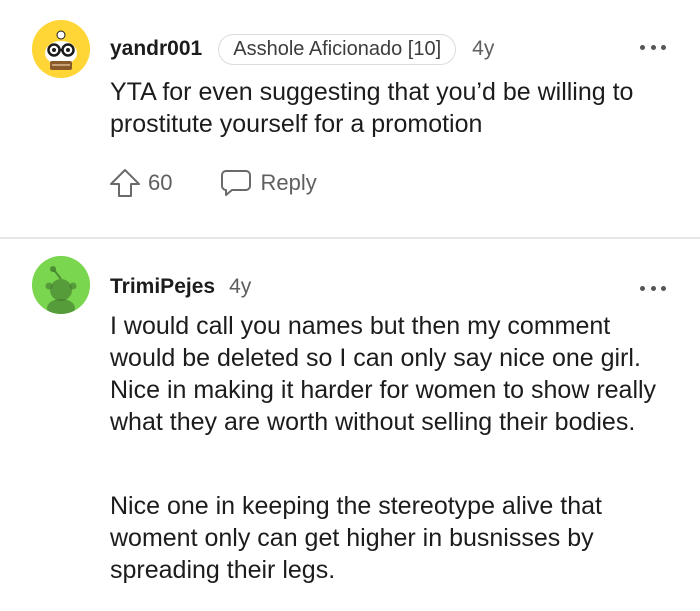 This screenshot has height=611, width=700. Describe the element at coordinates (337, 49) in the screenshot. I see `user-flair: Asshole Aficionado [10]` at that location.